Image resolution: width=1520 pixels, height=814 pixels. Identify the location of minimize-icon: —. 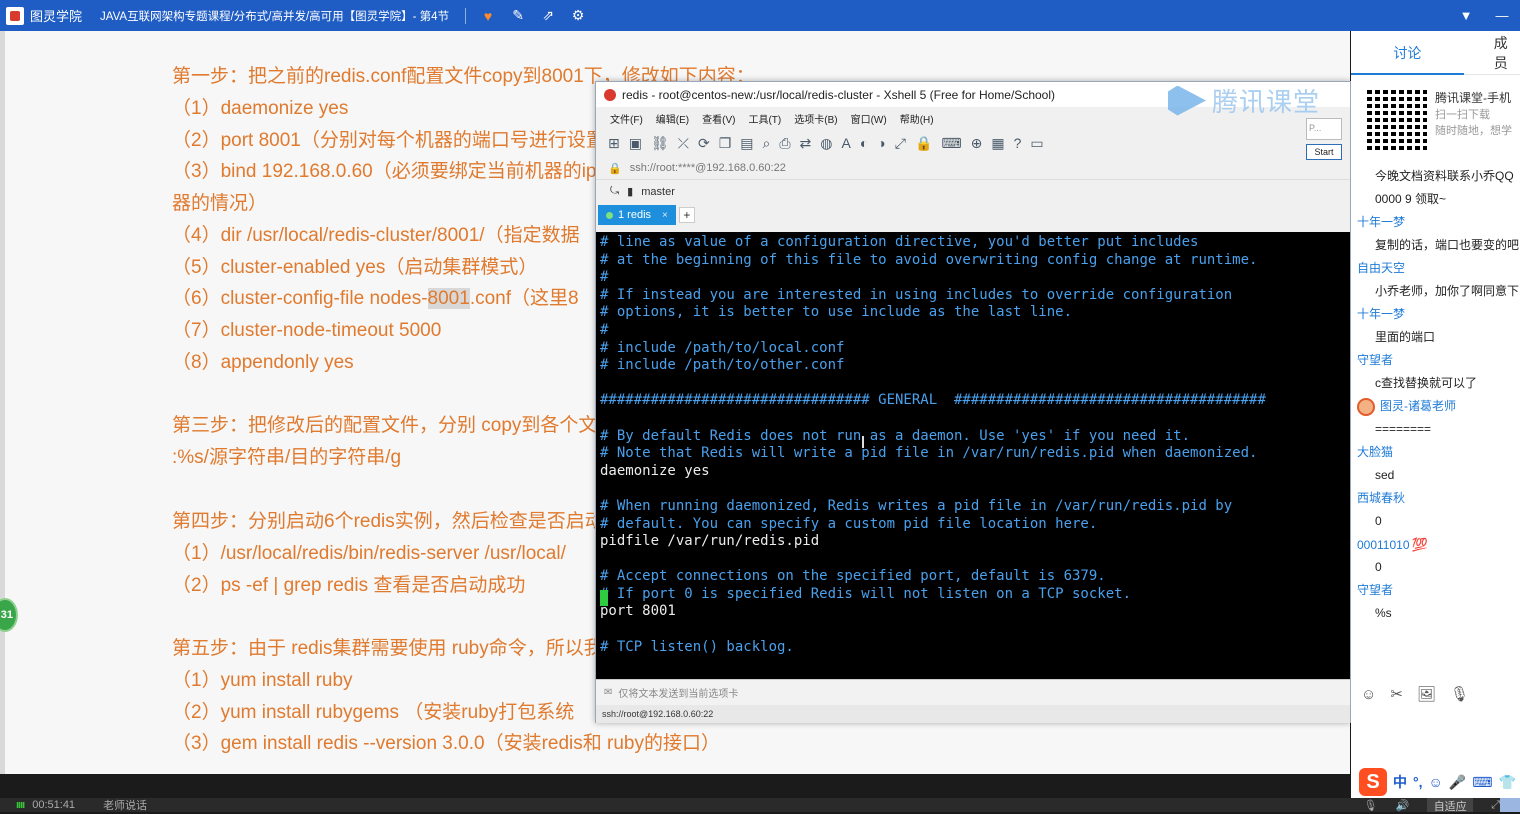
(1502, 15).